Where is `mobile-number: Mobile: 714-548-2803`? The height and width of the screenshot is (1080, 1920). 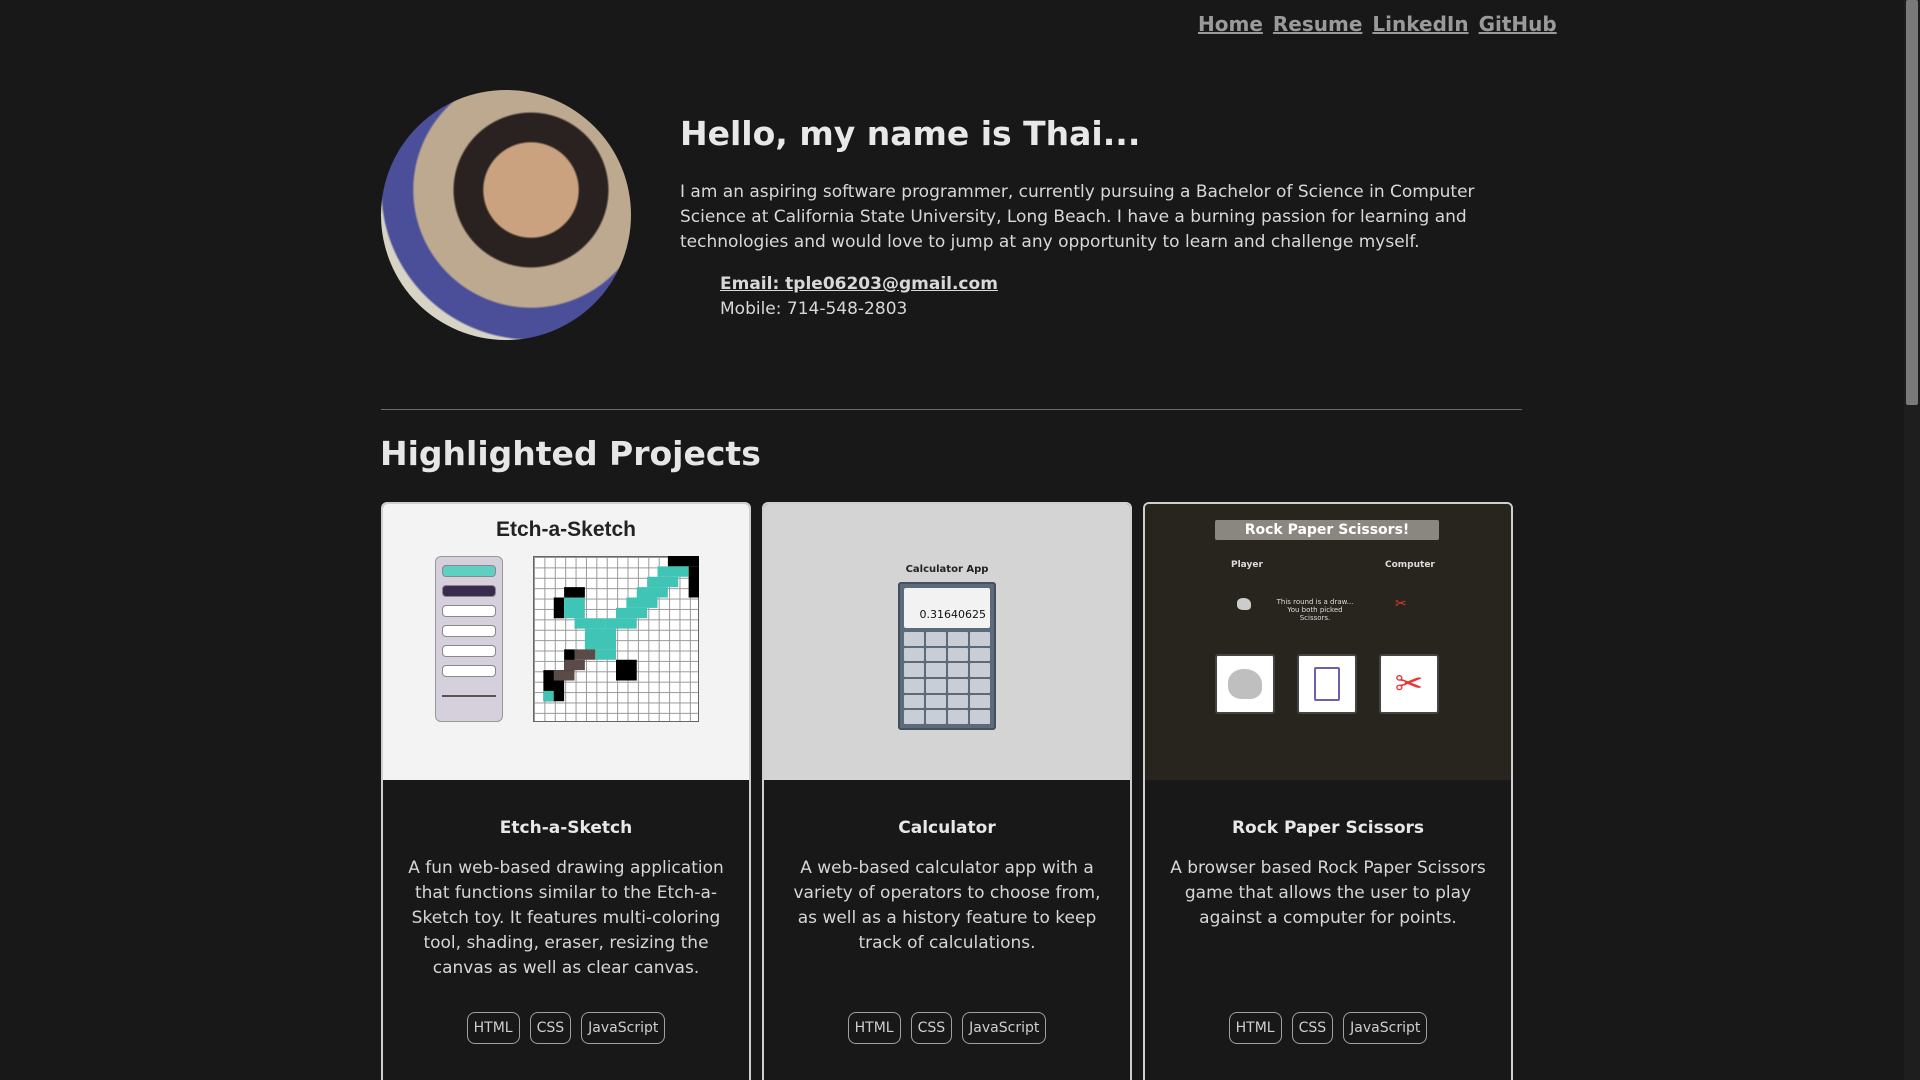 mobile-number: Mobile: 714-548-2803 is located at coordinates (814, 309).